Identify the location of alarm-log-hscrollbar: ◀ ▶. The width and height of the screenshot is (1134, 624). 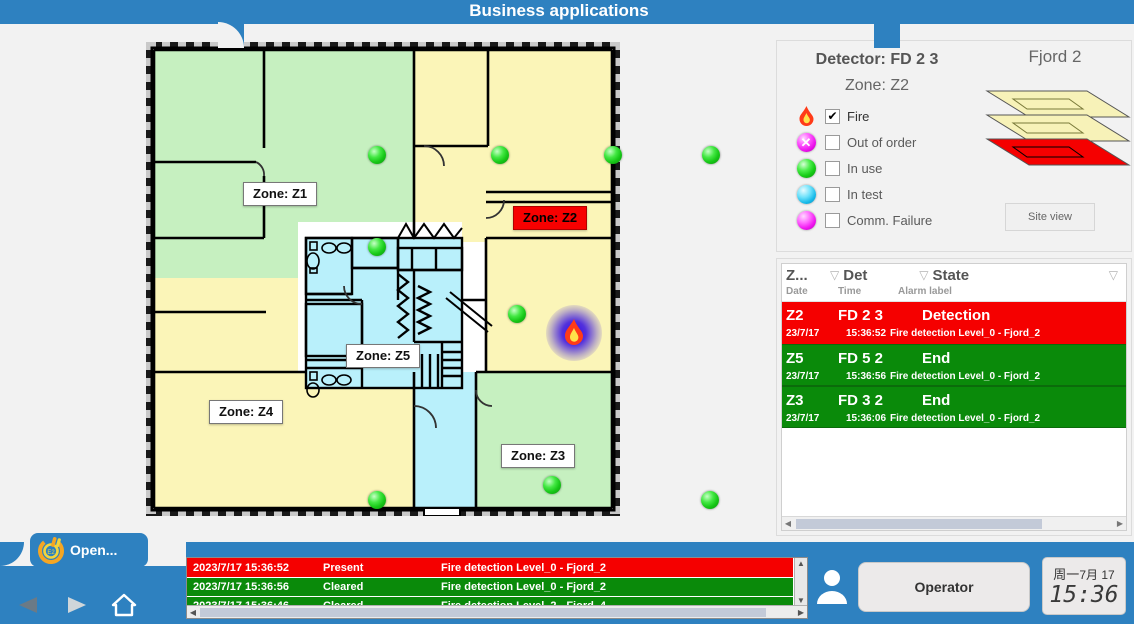
(497, 611).